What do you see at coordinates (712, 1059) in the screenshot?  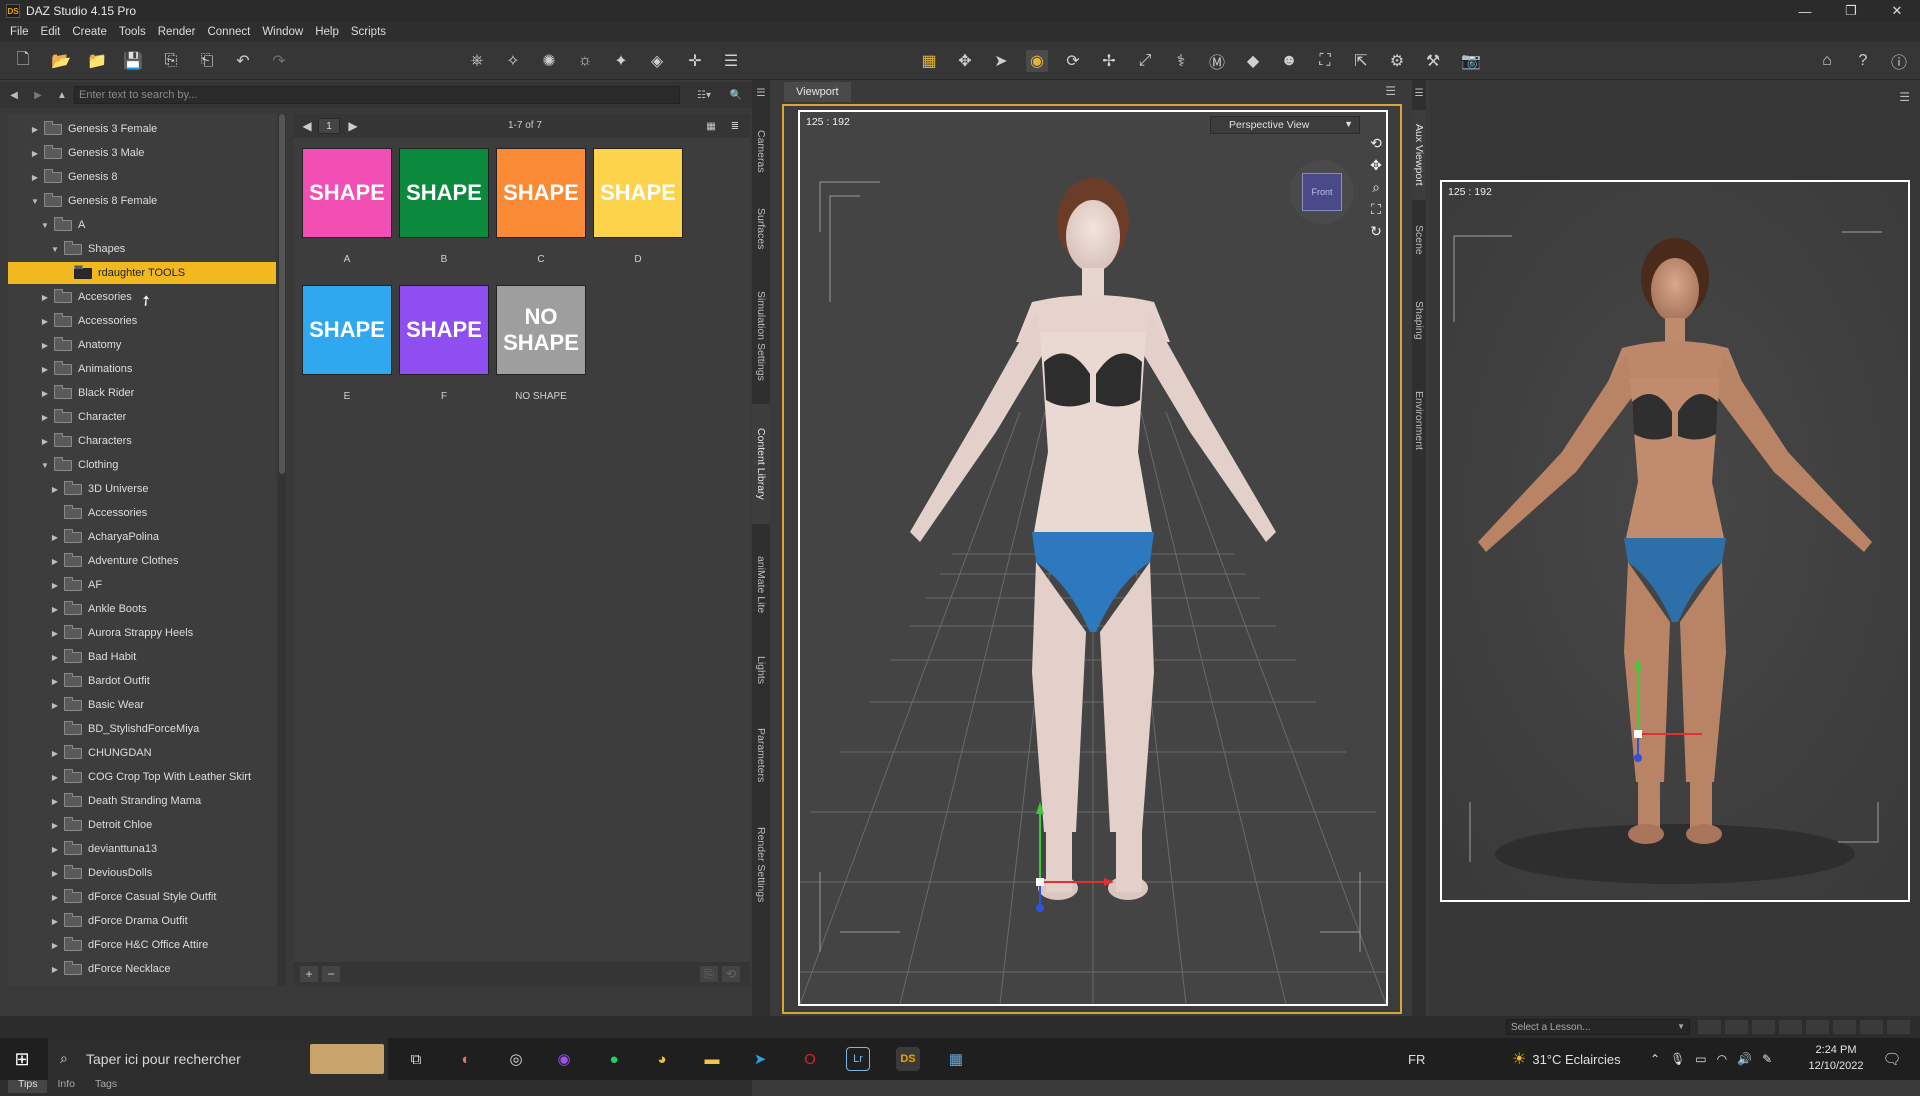 I see `file-explorer-icon: ▬` at bounding box center [712, 1059].